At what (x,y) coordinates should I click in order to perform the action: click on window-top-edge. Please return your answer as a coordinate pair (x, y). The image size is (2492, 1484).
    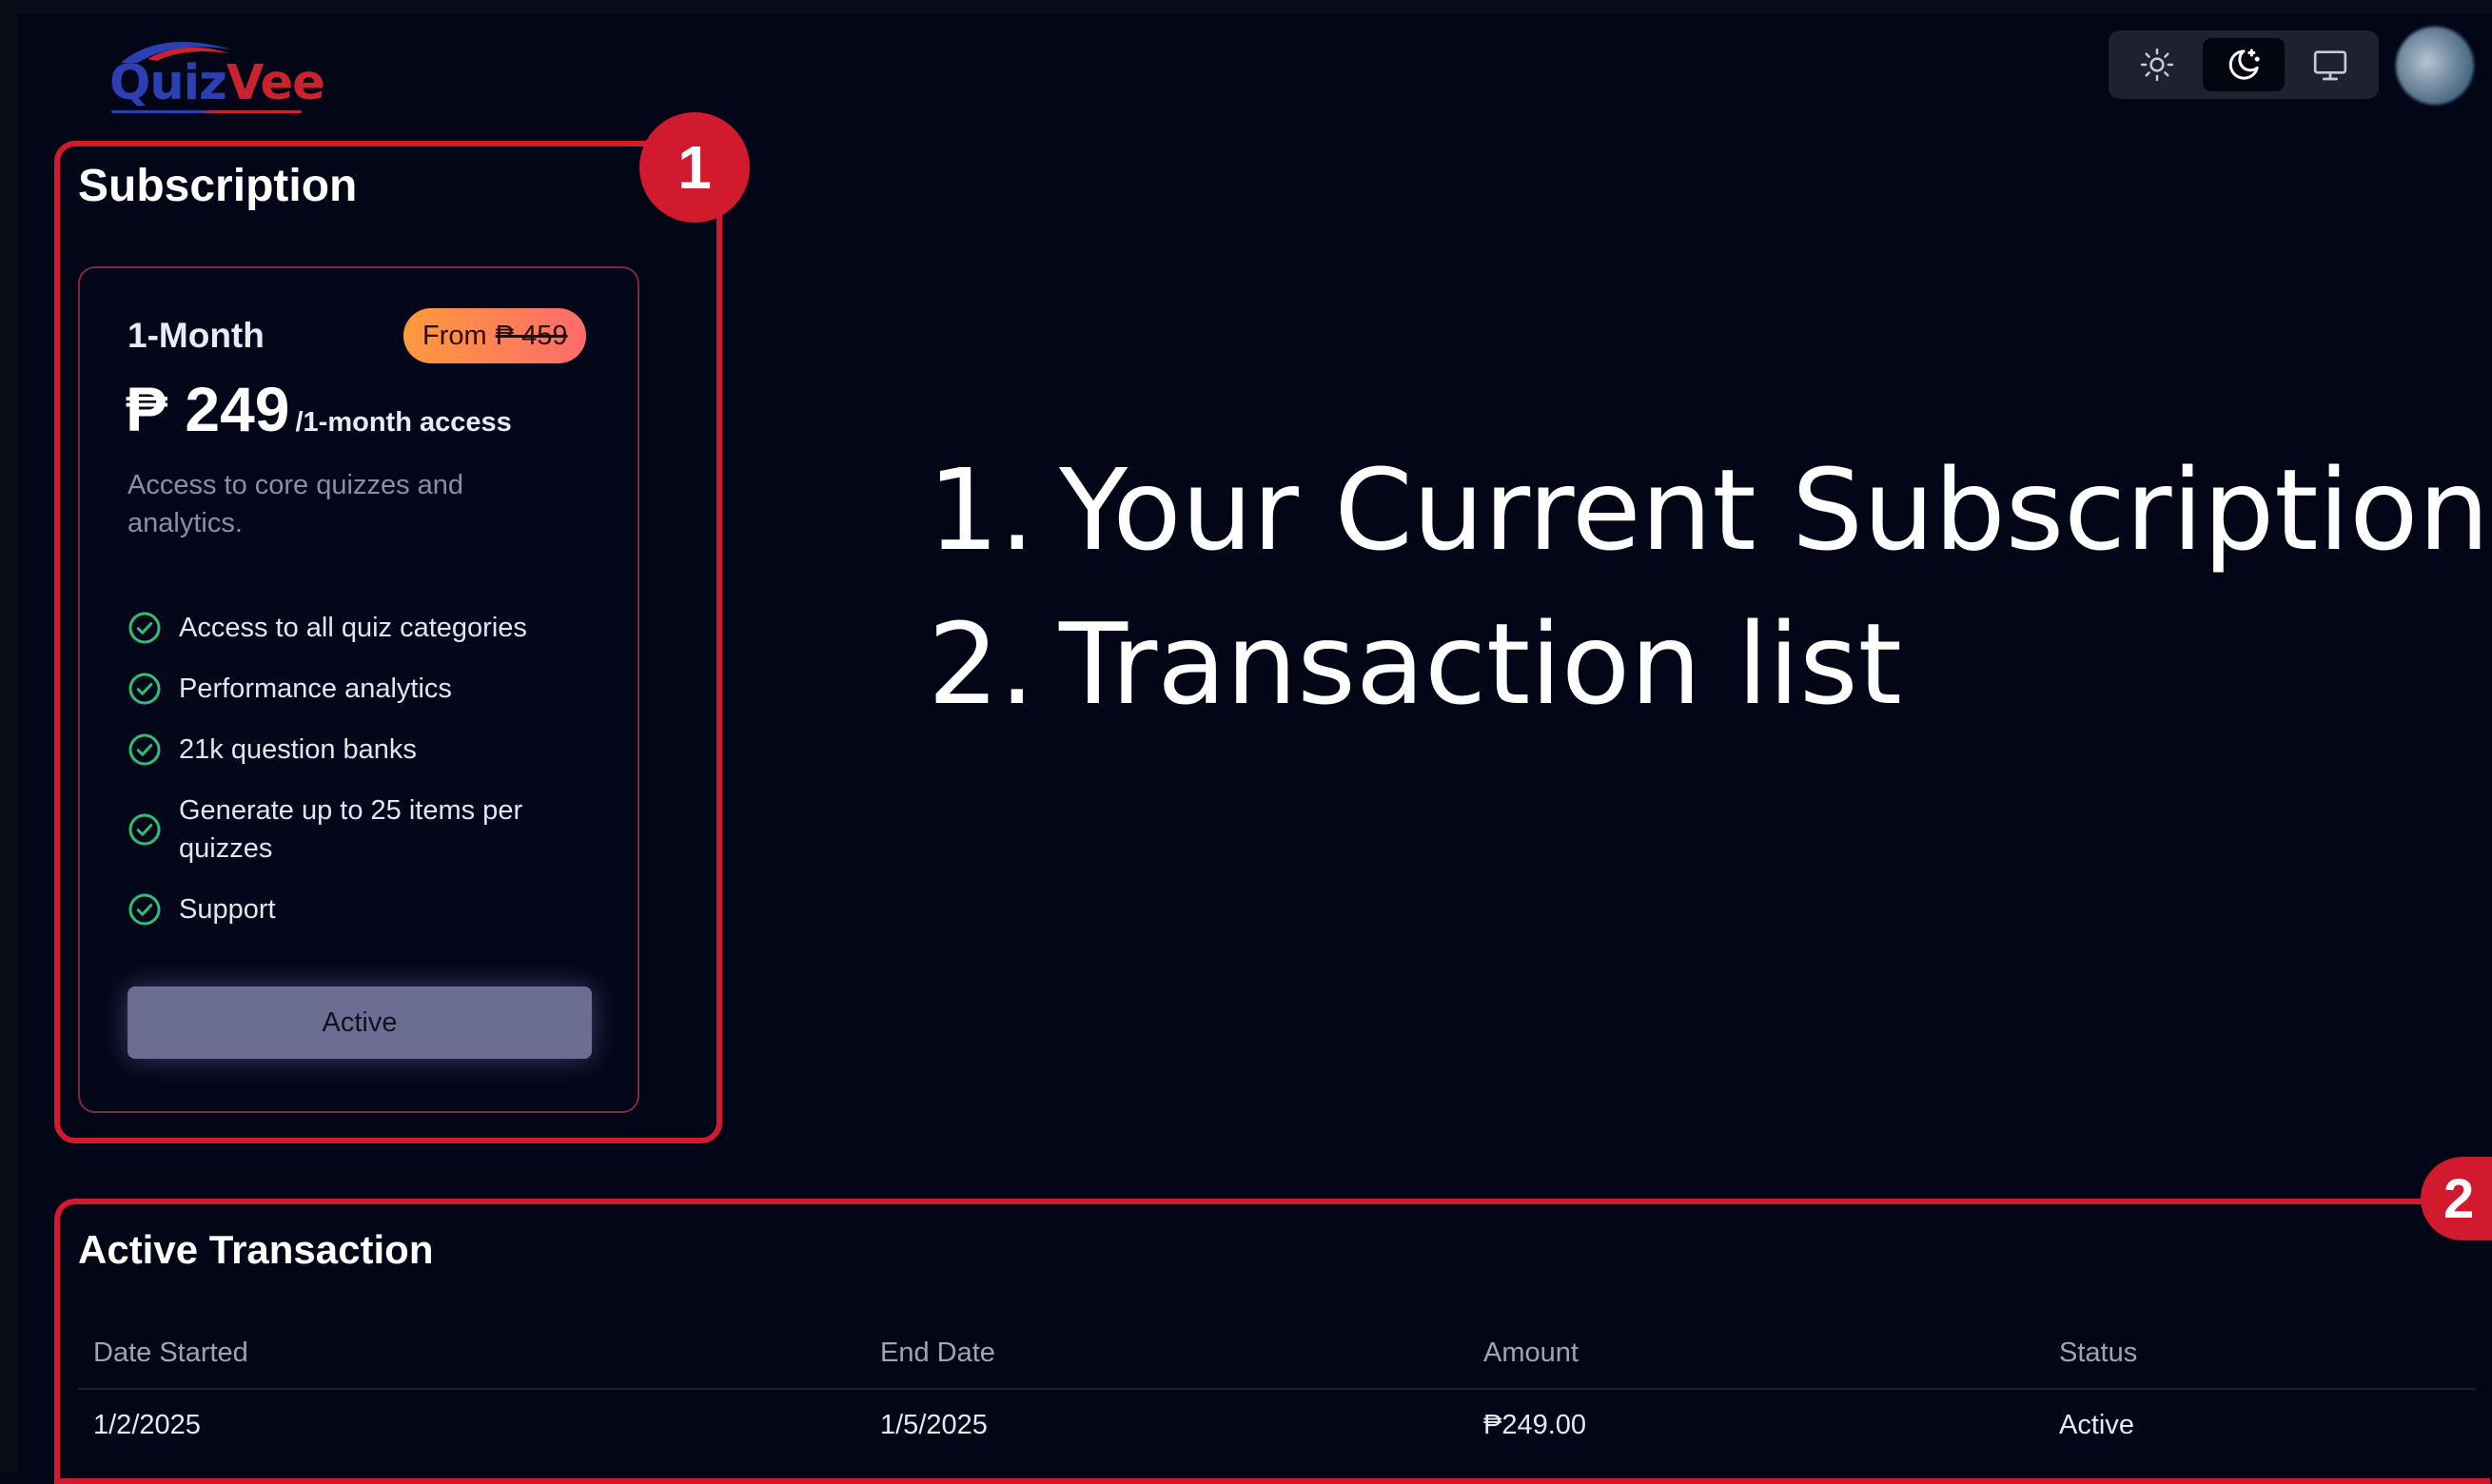
    Looking at the image, I should click on (1246, 6).